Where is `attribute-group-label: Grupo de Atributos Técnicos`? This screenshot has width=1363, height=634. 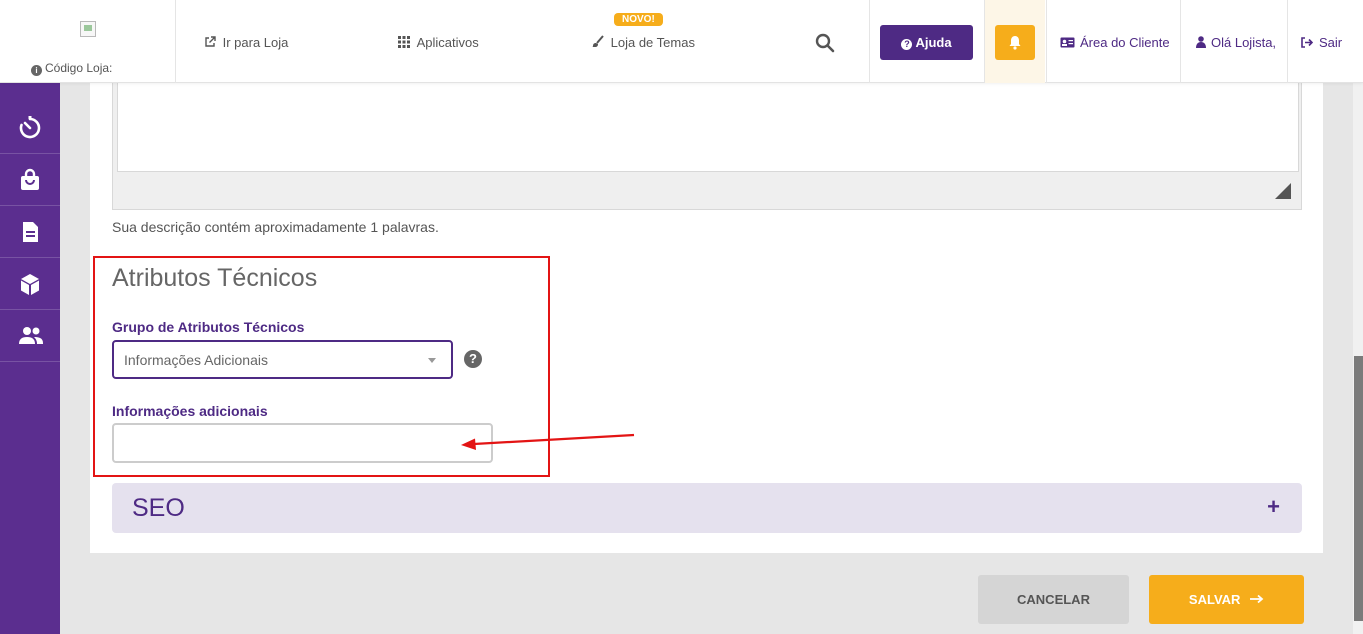 attribute-group-label: Grupo de Atributos Técnicos is located at coordinates (208, 327).